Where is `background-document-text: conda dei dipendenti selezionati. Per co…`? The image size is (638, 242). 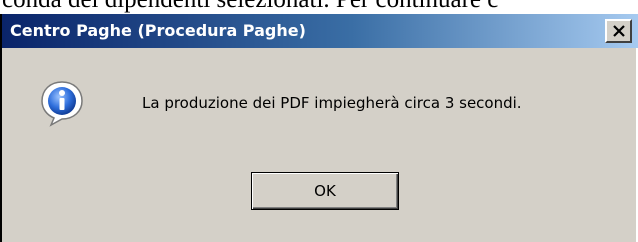 background-document-text: conda dei dipendenti selezionati. Per co… is located at coordinates (320, 7).